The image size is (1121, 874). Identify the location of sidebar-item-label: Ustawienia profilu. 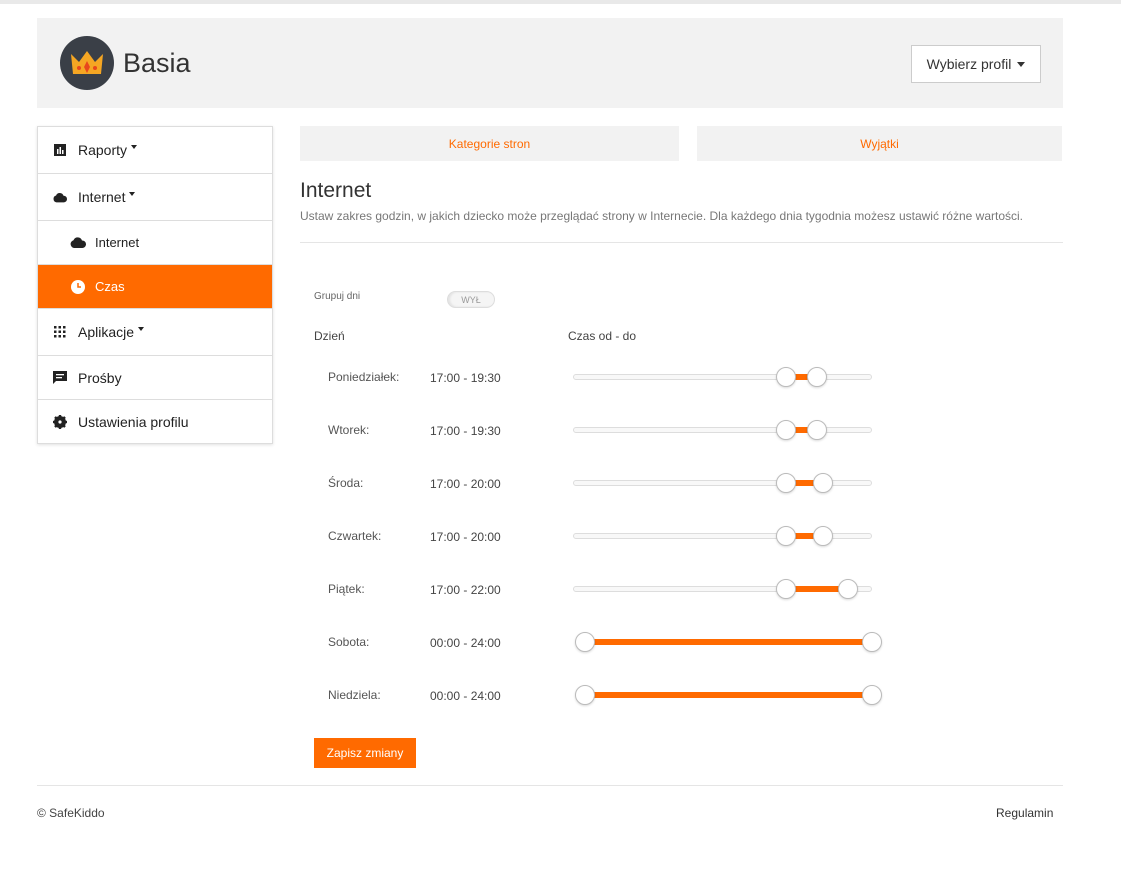
(133, 421).